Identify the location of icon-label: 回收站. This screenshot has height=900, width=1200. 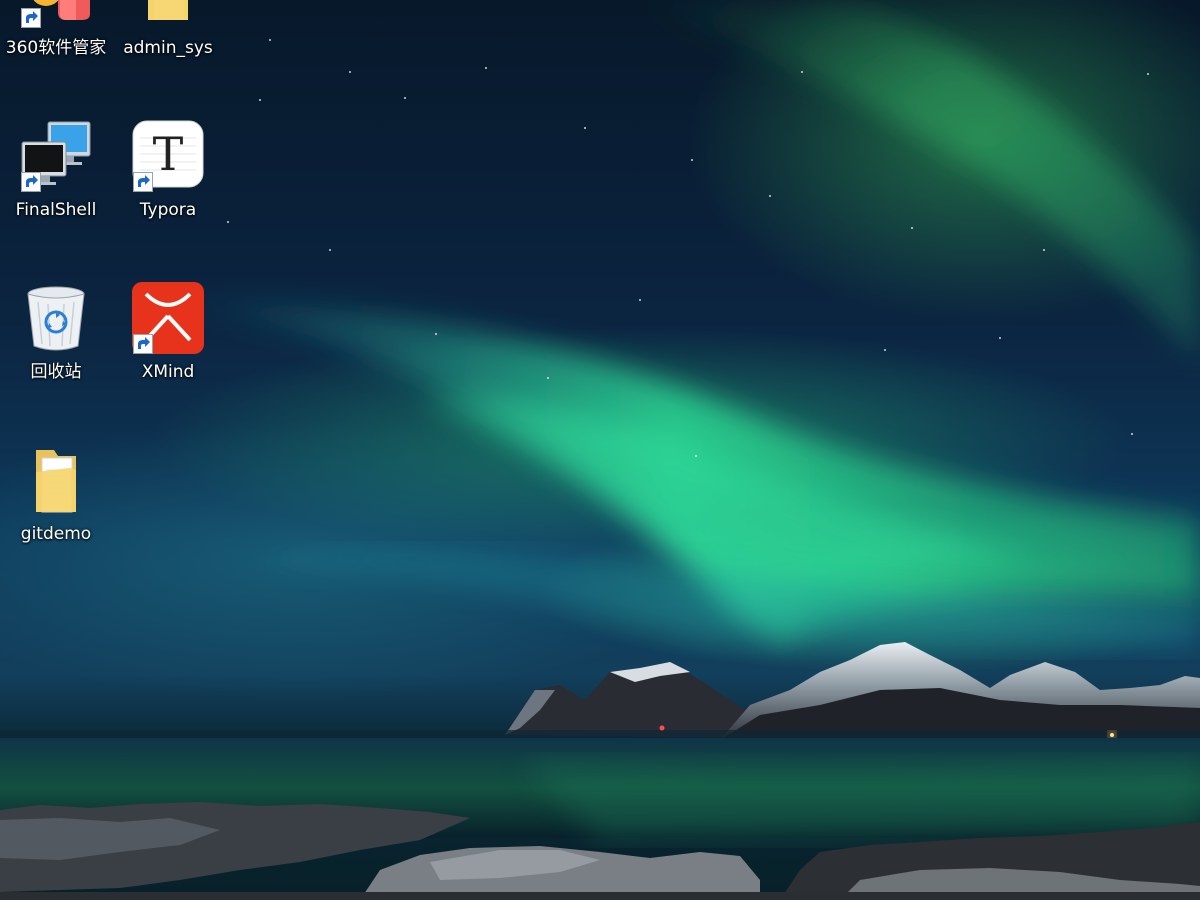
(56, 372).